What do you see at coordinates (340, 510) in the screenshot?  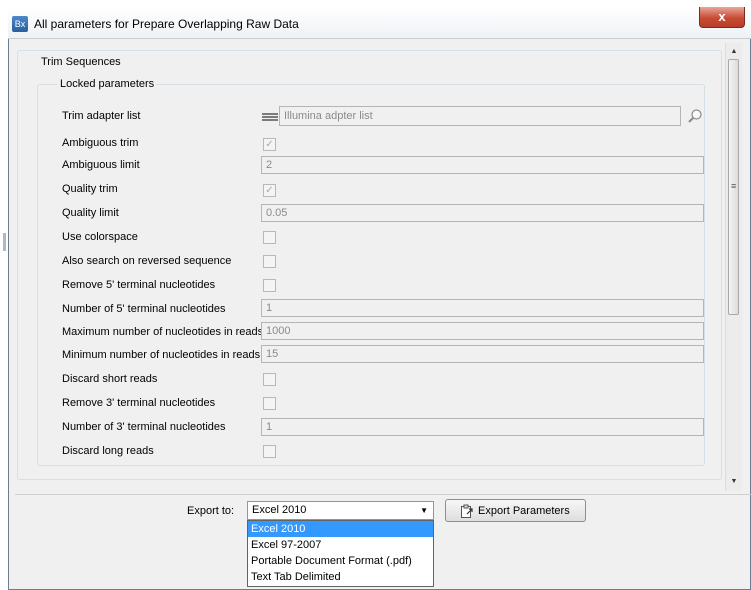 I see `export-format-select: Excel 2010 ▼` at bounding box center [340, 510].